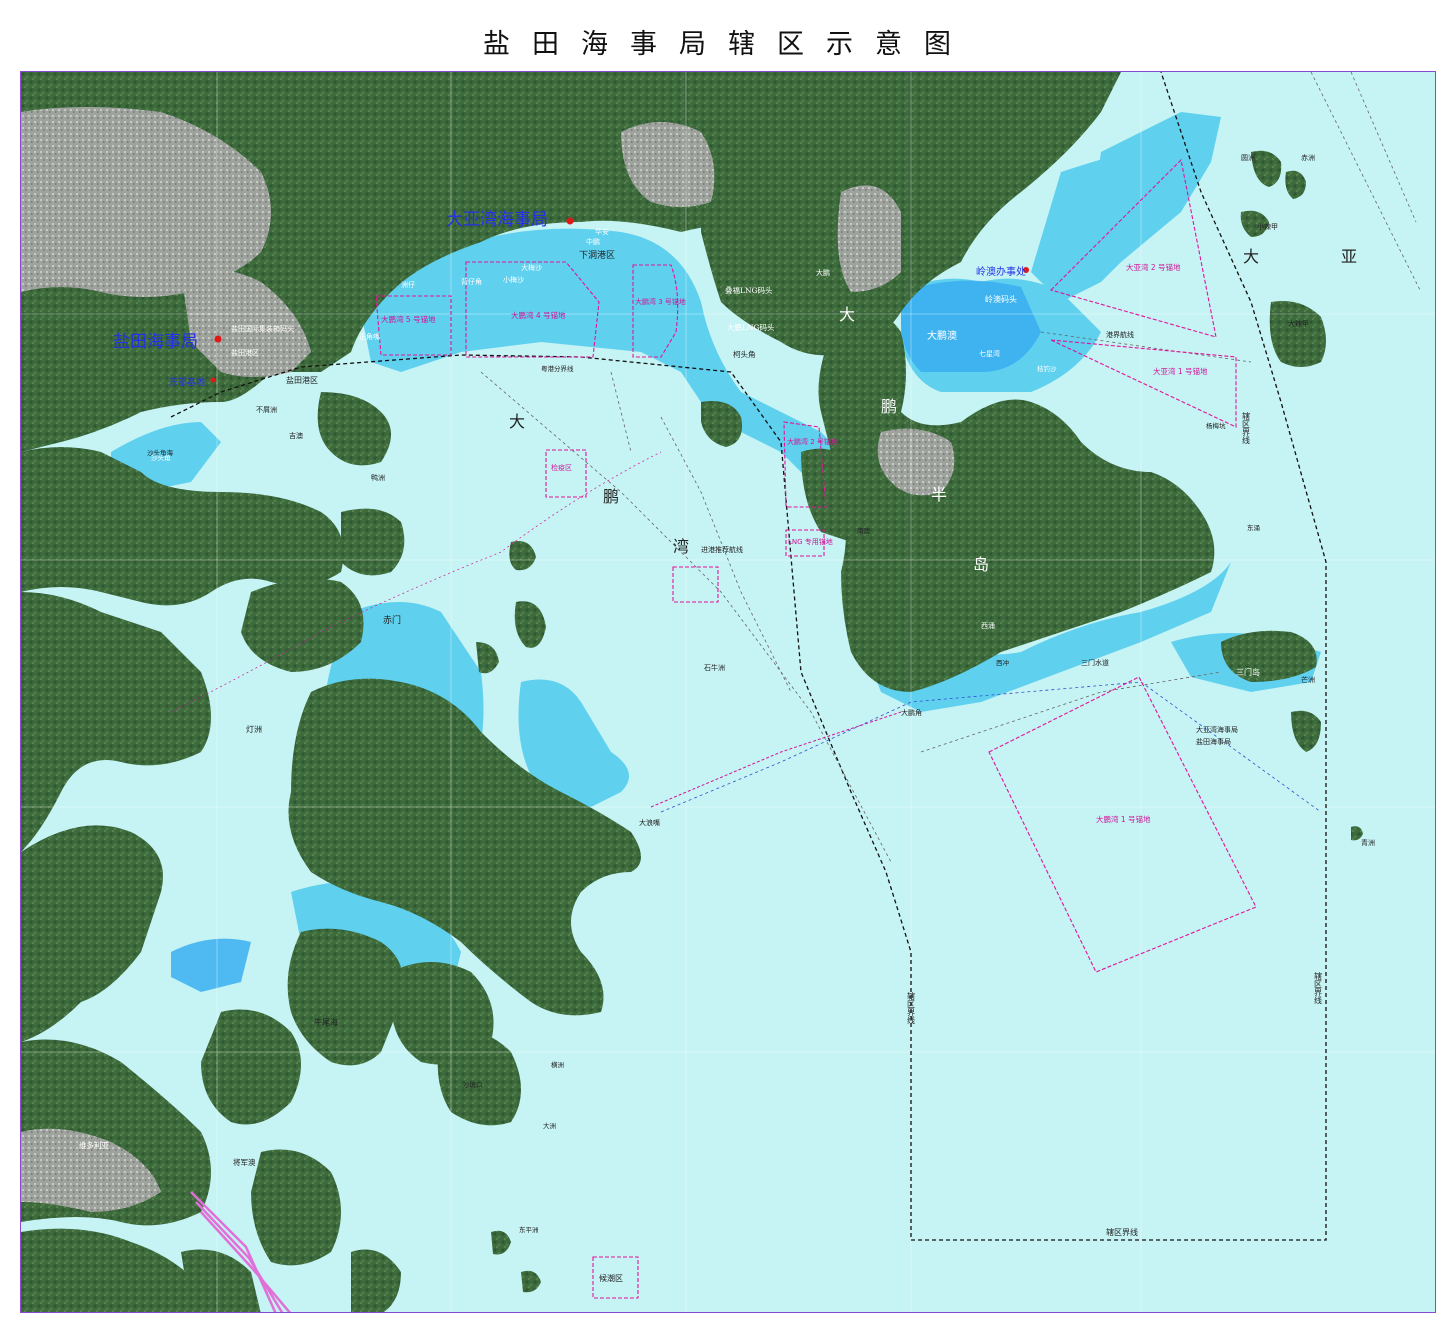 The image size is (1456, 1337). What do you see at coordinates (812, 441) in the screenshot?
I see `anchorage-label-2: 大鹏湾 2 号锚地` at bounding box center [812, 441].